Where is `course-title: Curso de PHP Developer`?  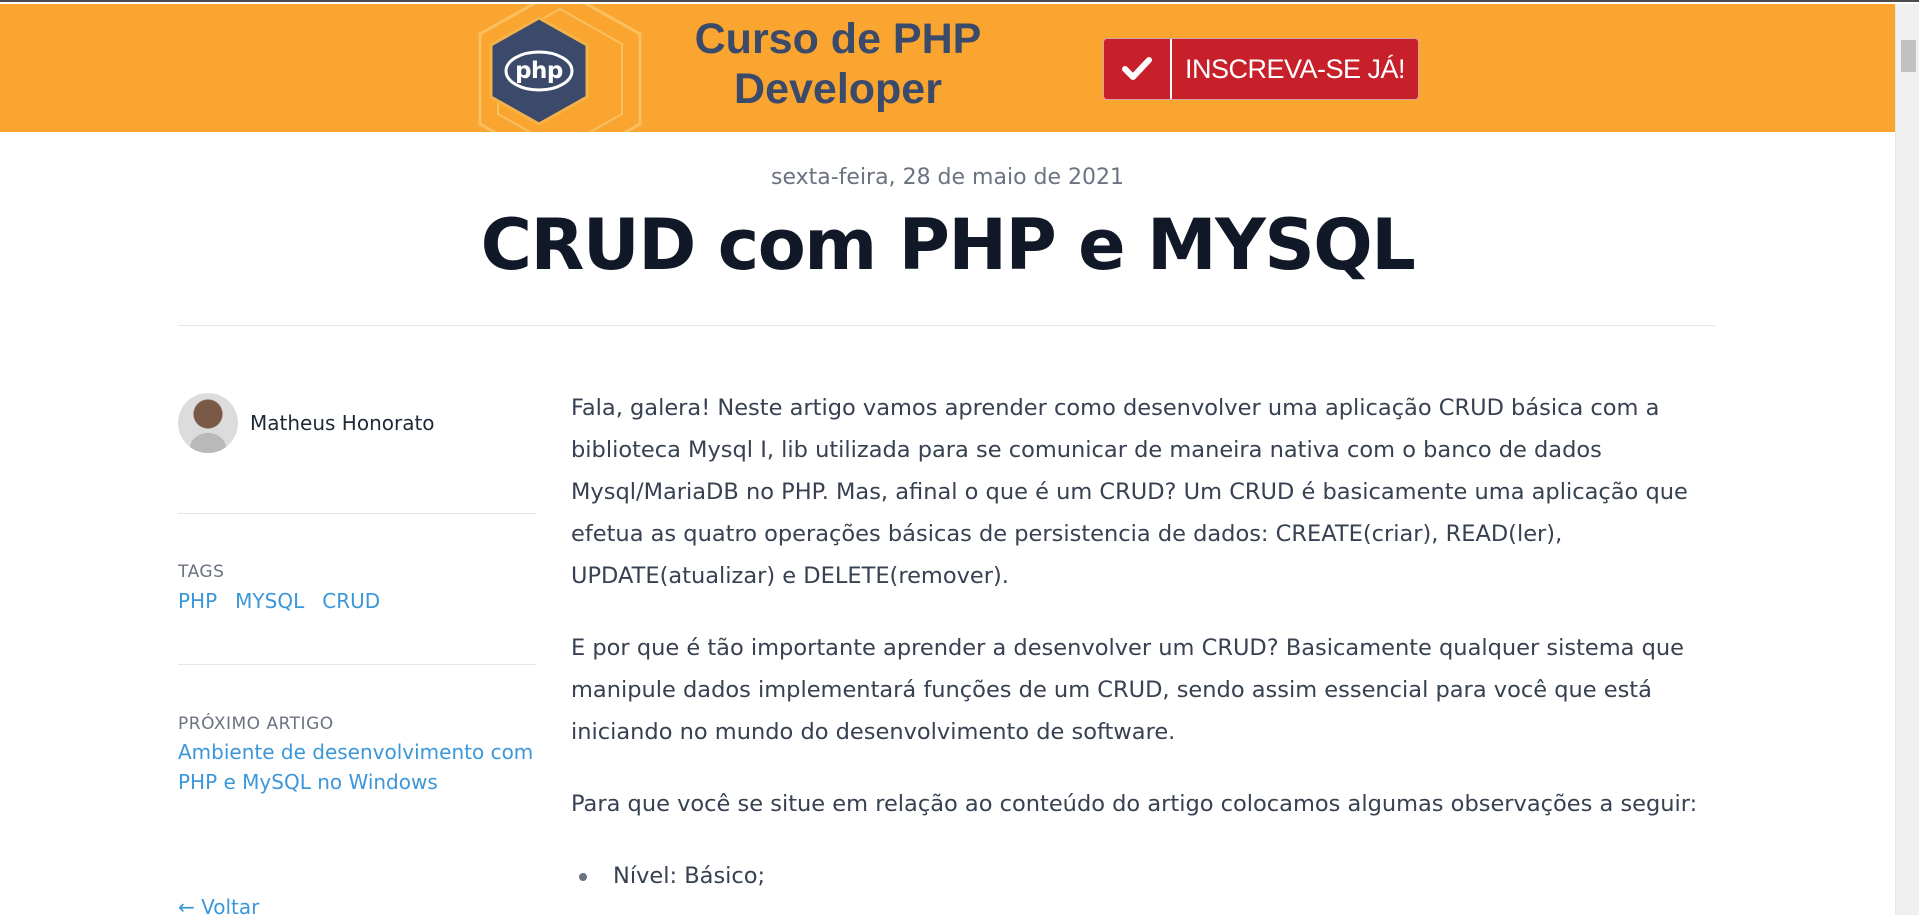
course-title: Curso de PHP Developer is located at coordinates (838, 64).